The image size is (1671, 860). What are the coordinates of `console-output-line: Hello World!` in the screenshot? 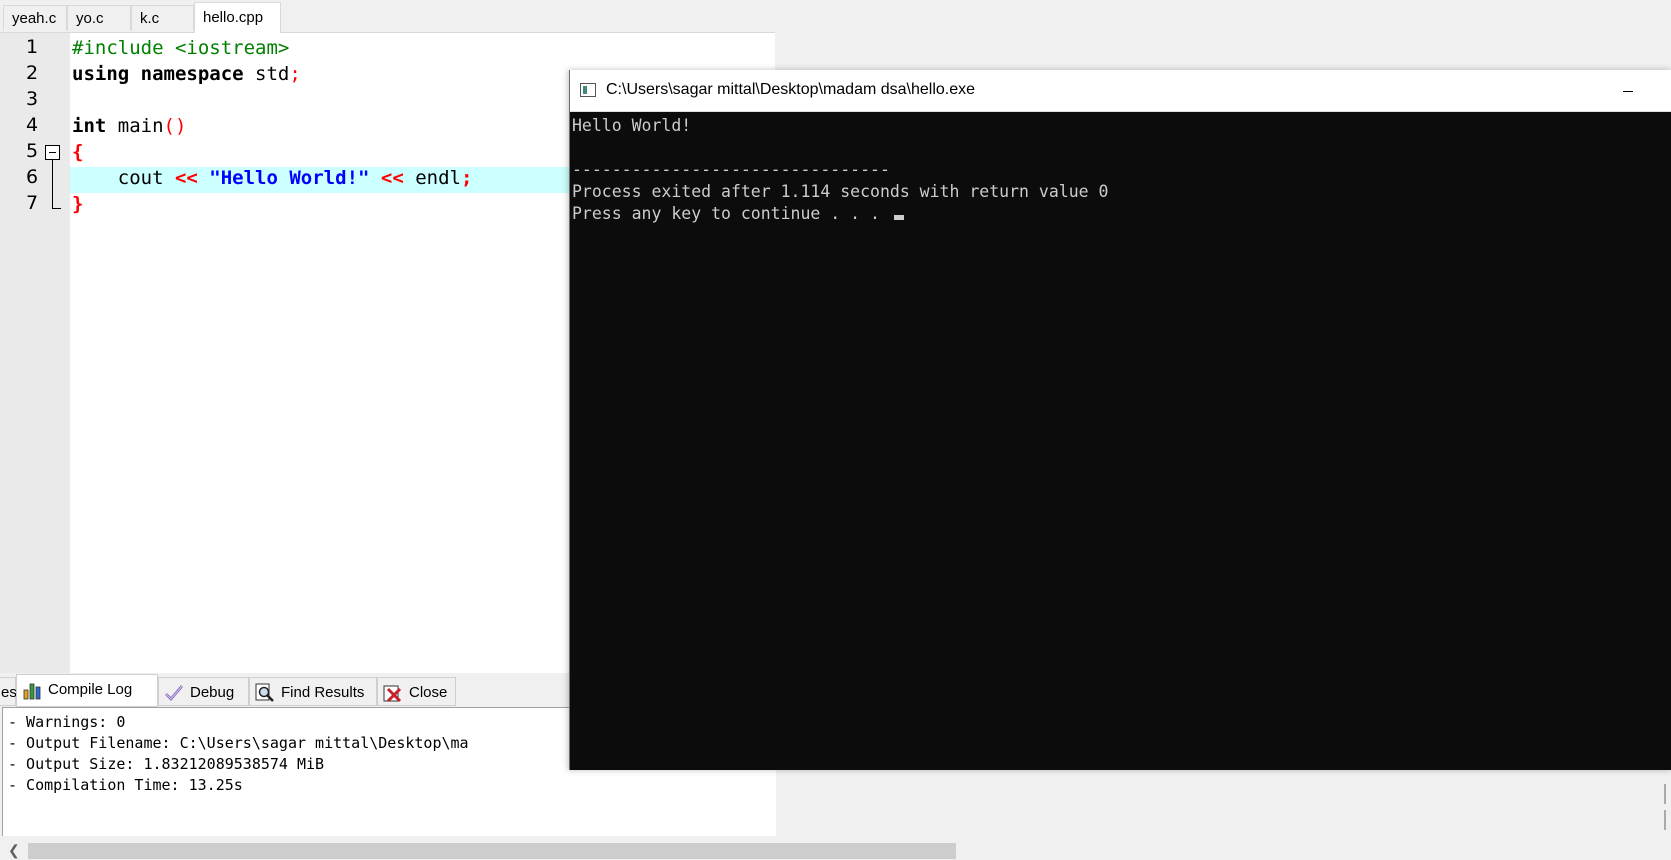 It's located at (632, 125).